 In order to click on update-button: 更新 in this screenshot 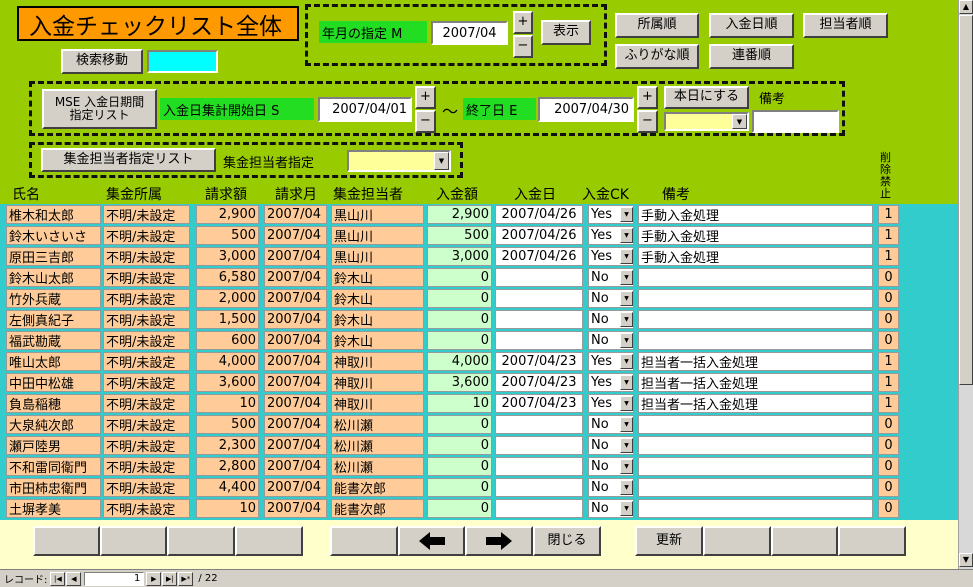, I will do `click(669, 541)`.